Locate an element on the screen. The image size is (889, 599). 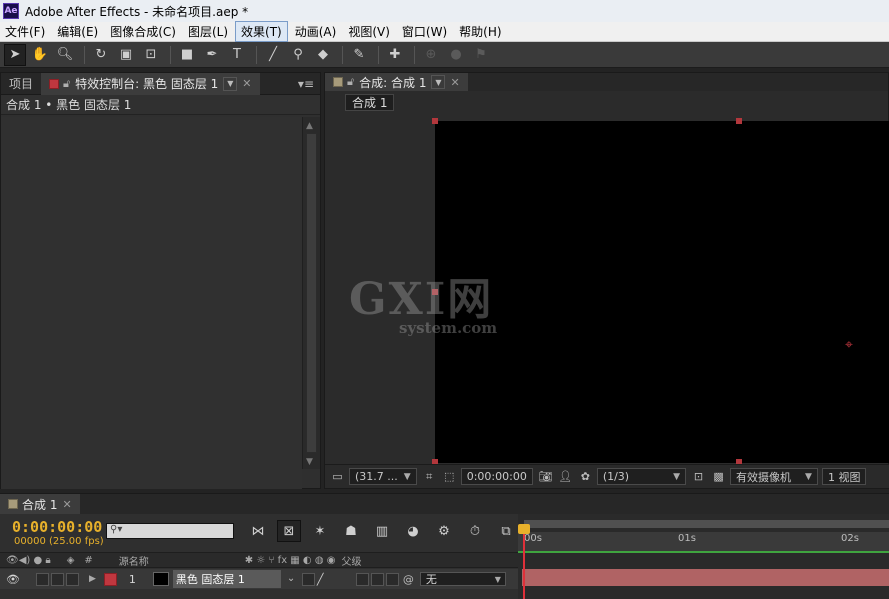
scroll-down-icon: ▼ is located at coordinates (309, 462).